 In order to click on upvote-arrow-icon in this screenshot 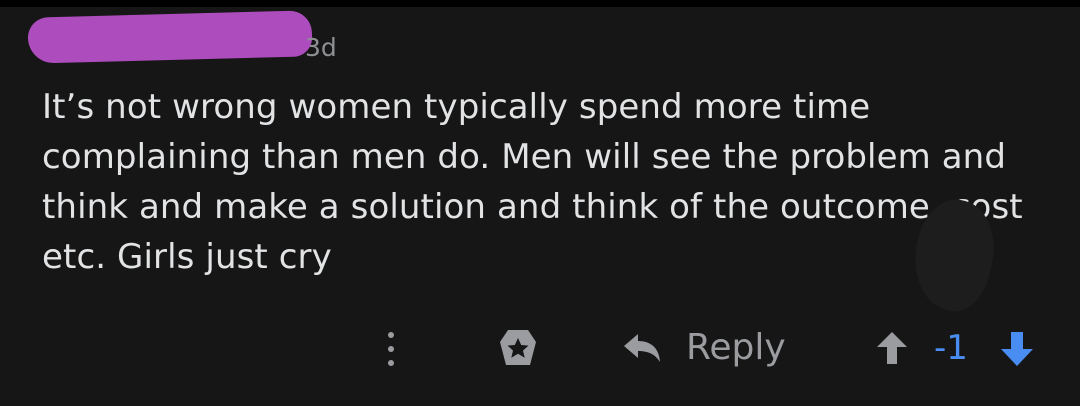, I will do `click(892, 348)`.